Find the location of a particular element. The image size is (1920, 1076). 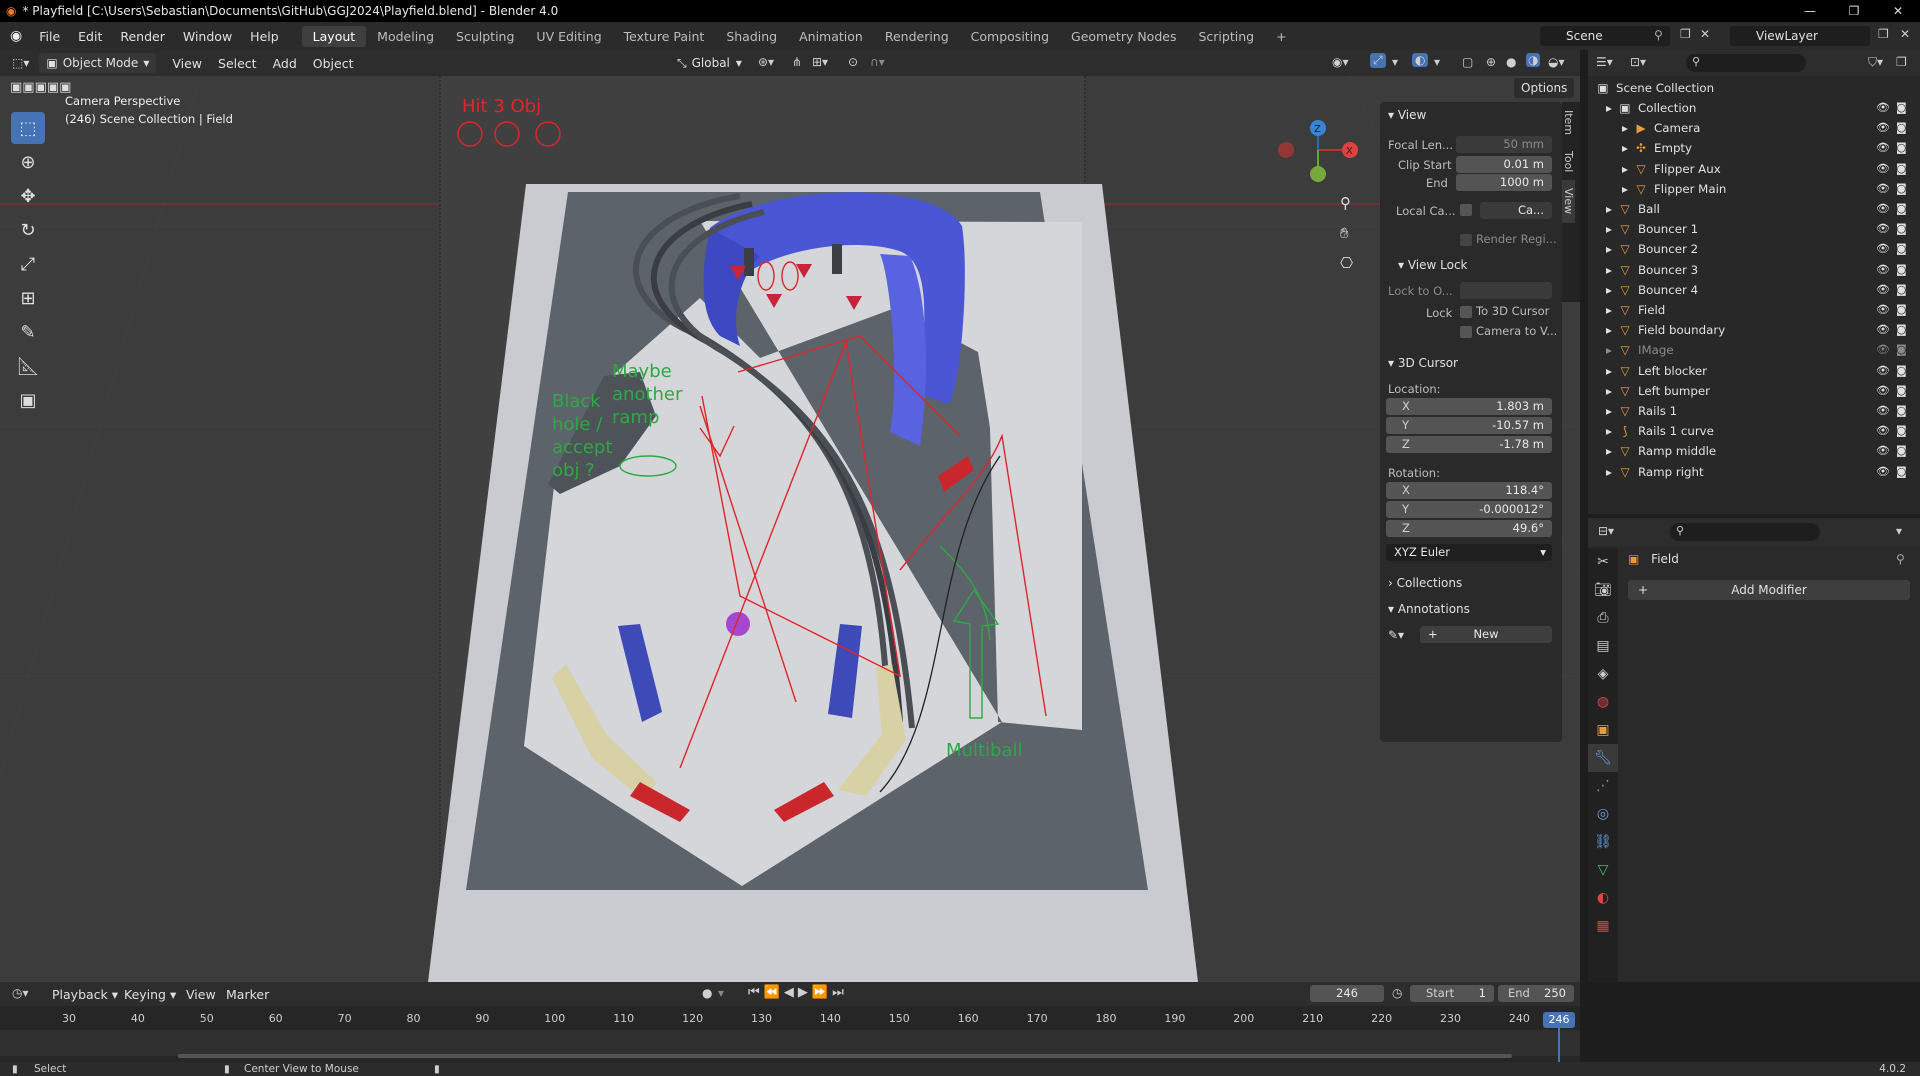

modifier-tab-icon: 🔧︎ is located at coordinates (1603, 758).